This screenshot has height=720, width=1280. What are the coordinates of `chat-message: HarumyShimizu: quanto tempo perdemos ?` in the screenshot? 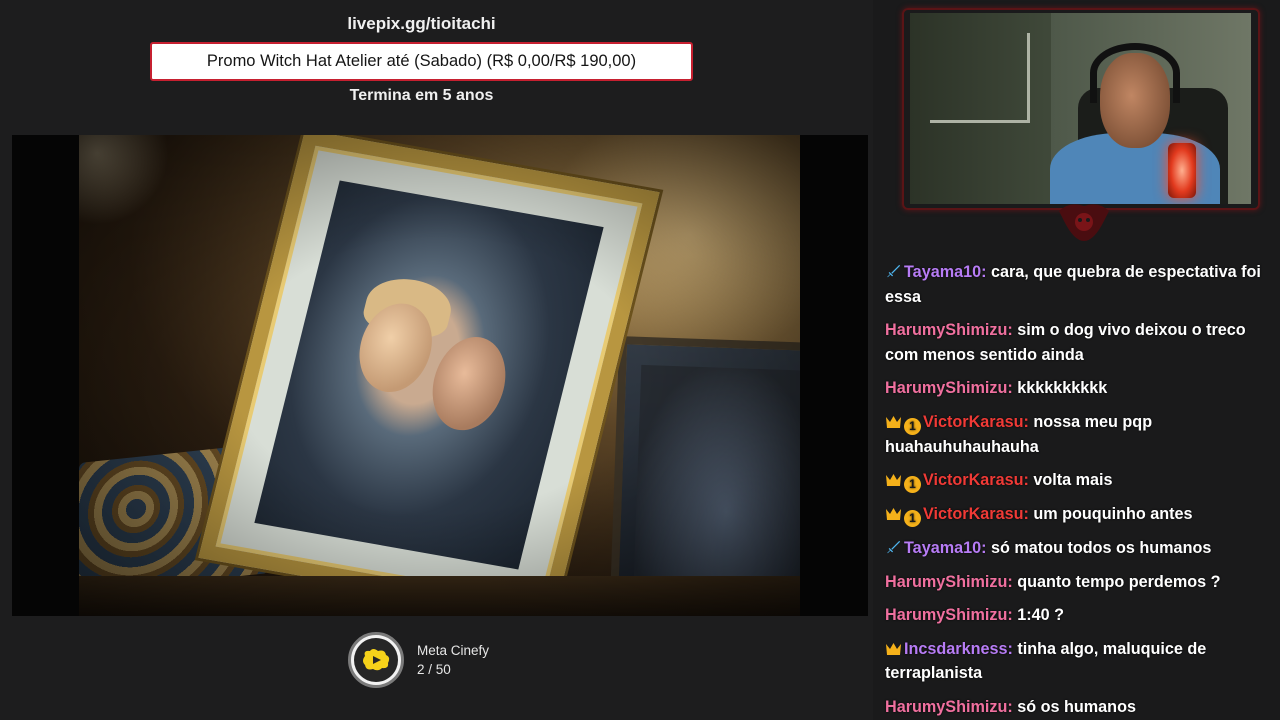 It's located at (1077, 582).